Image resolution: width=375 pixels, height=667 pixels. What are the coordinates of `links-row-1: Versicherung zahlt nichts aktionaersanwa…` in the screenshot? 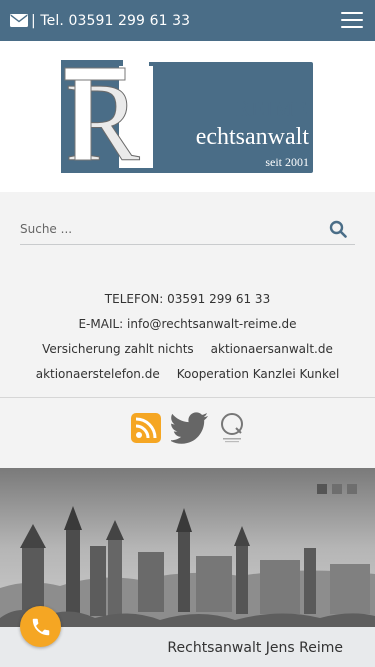 It's located at (187, 349).